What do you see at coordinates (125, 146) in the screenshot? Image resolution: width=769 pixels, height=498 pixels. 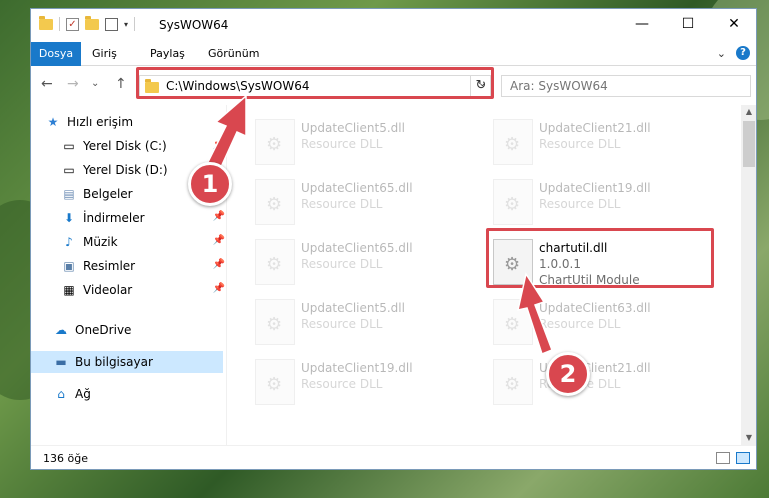 I see `sidebar-item-label: Yerel Disk (C:)` at bounding box center [125, 146].